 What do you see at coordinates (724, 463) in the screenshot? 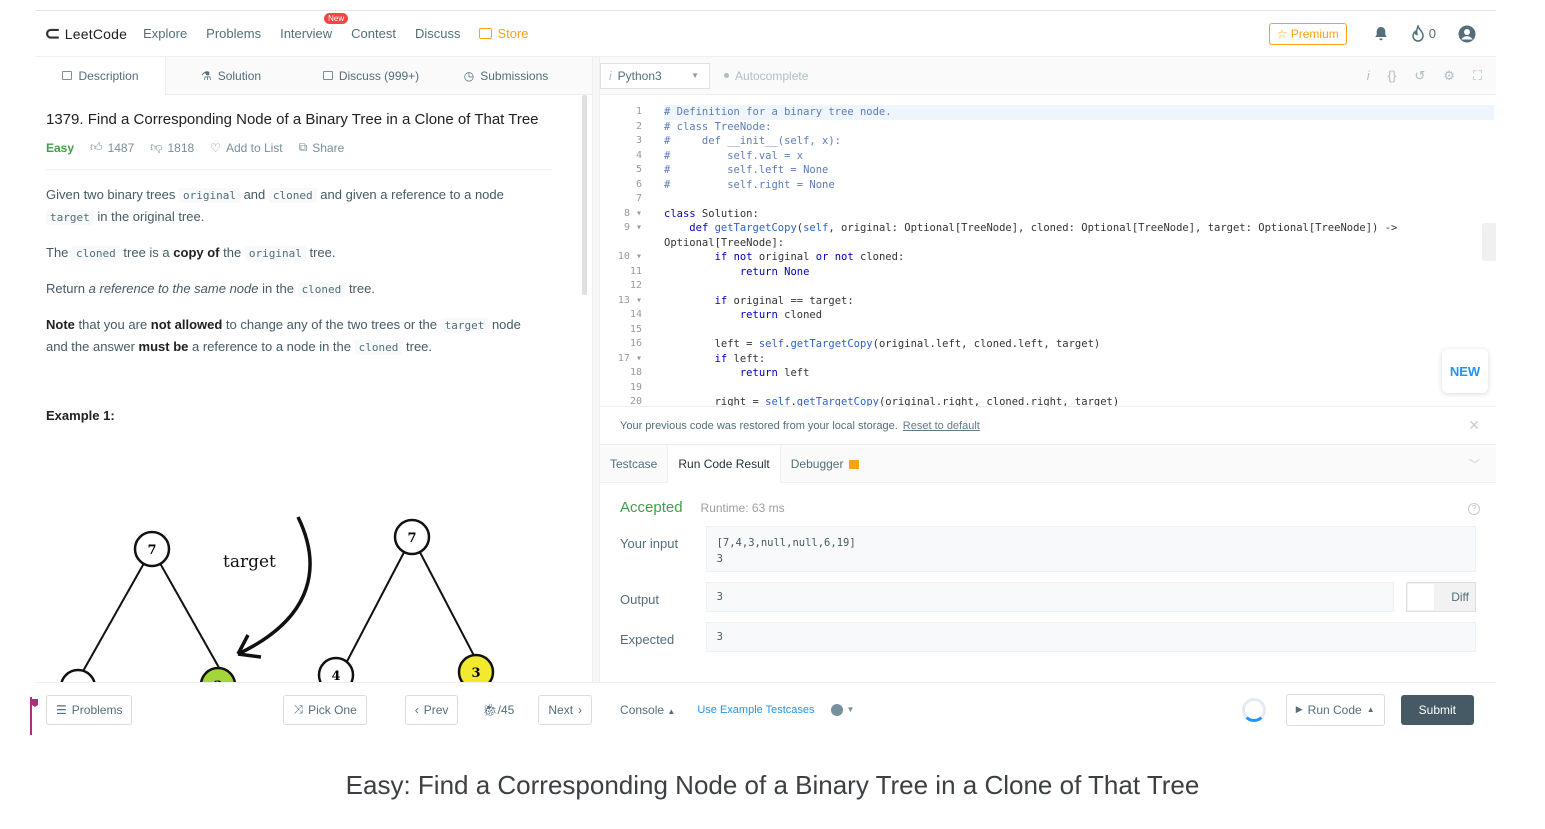
I see `tab-run-code-result: Run Code Result` at bounding box center [724, 463].